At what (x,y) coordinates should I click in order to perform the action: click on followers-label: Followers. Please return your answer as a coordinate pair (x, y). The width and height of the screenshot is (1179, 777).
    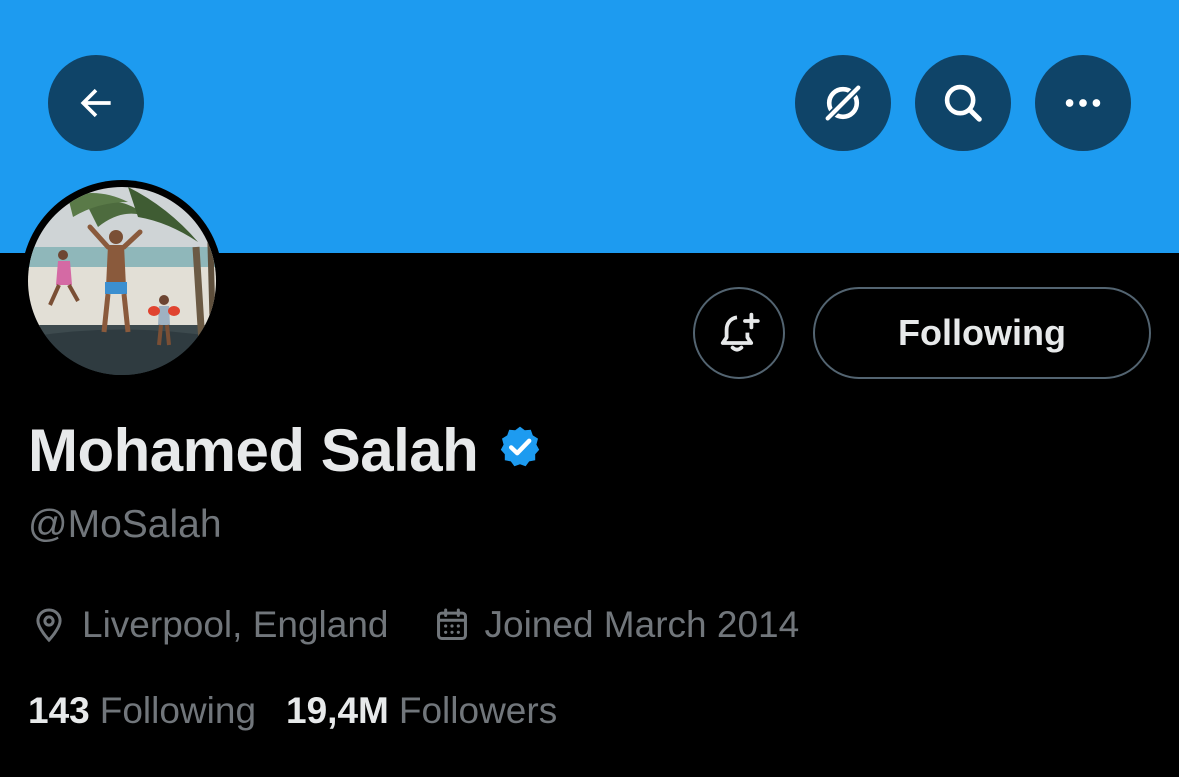
    Looking at the image, I should click on (478, 710).